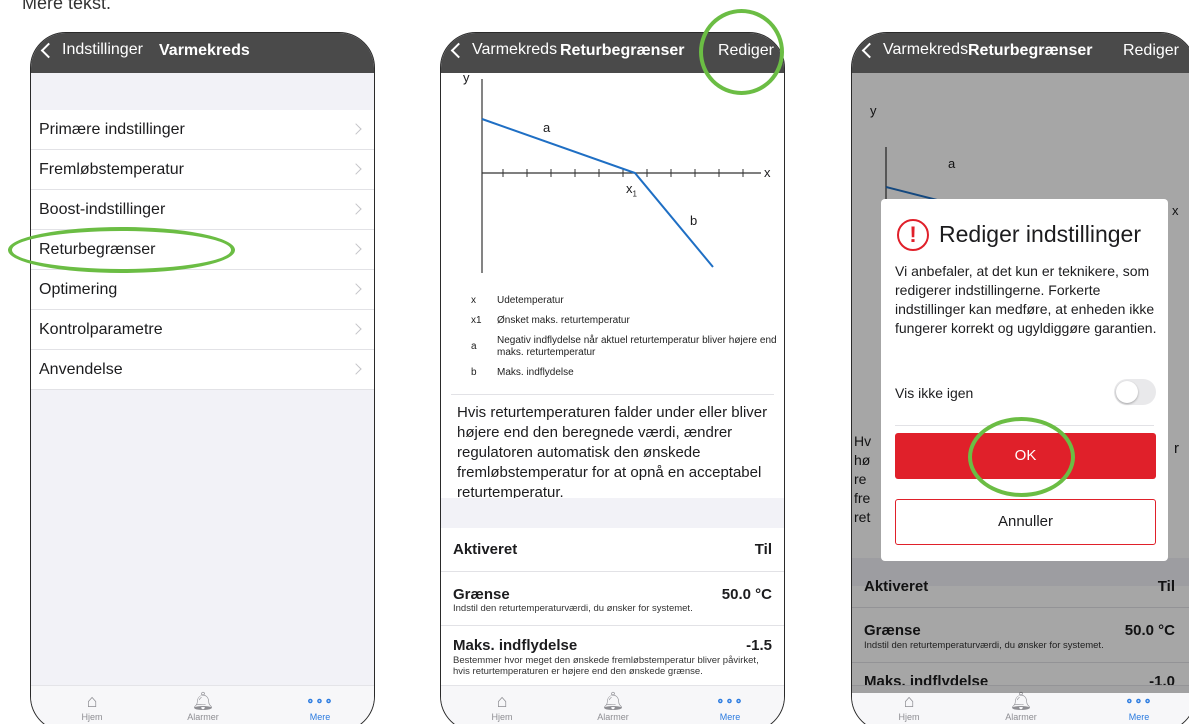 Image resolution: width=1189 pixels, height=724 pixels. I want to click on setting-label: Aktiveret, so click(485, 549).